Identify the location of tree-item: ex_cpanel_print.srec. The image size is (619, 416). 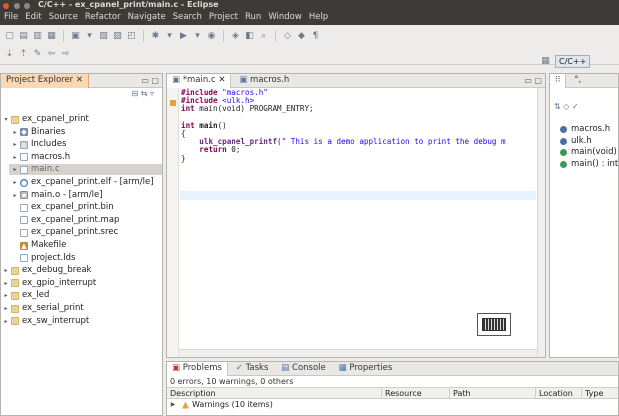
(65, 232).